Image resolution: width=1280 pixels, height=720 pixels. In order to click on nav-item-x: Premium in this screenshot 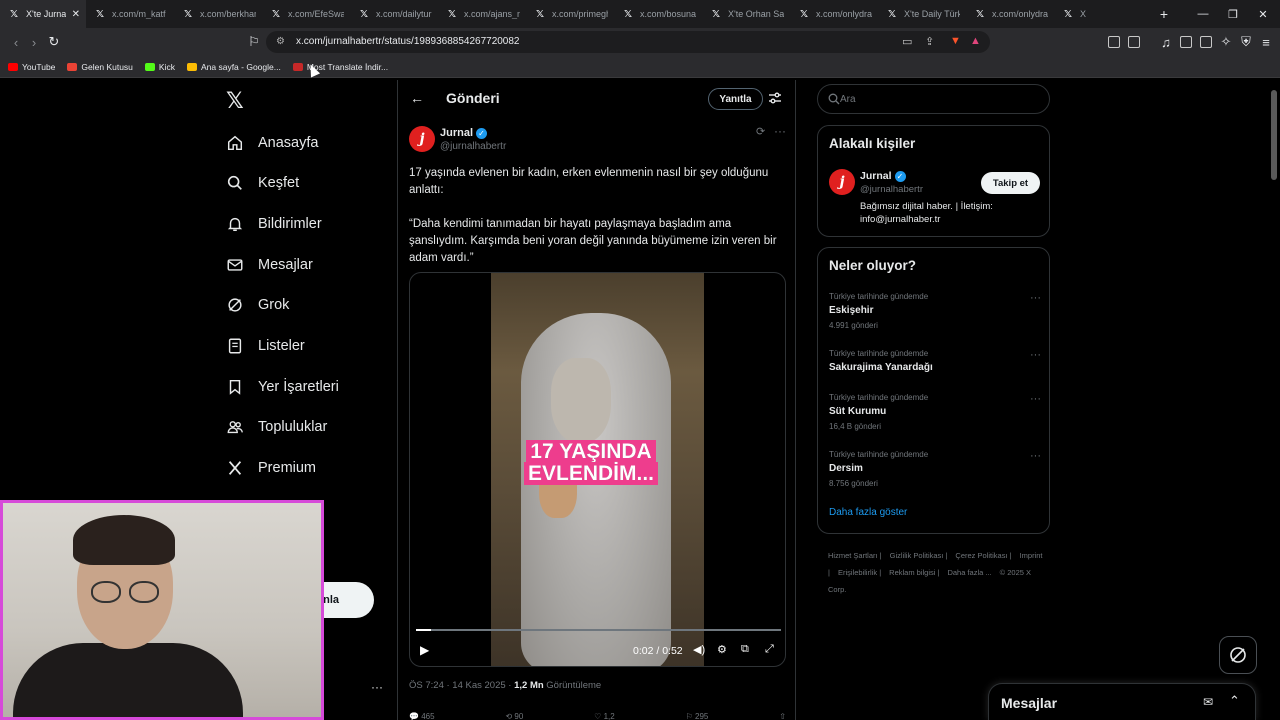, I will do `click(271, 468)`.